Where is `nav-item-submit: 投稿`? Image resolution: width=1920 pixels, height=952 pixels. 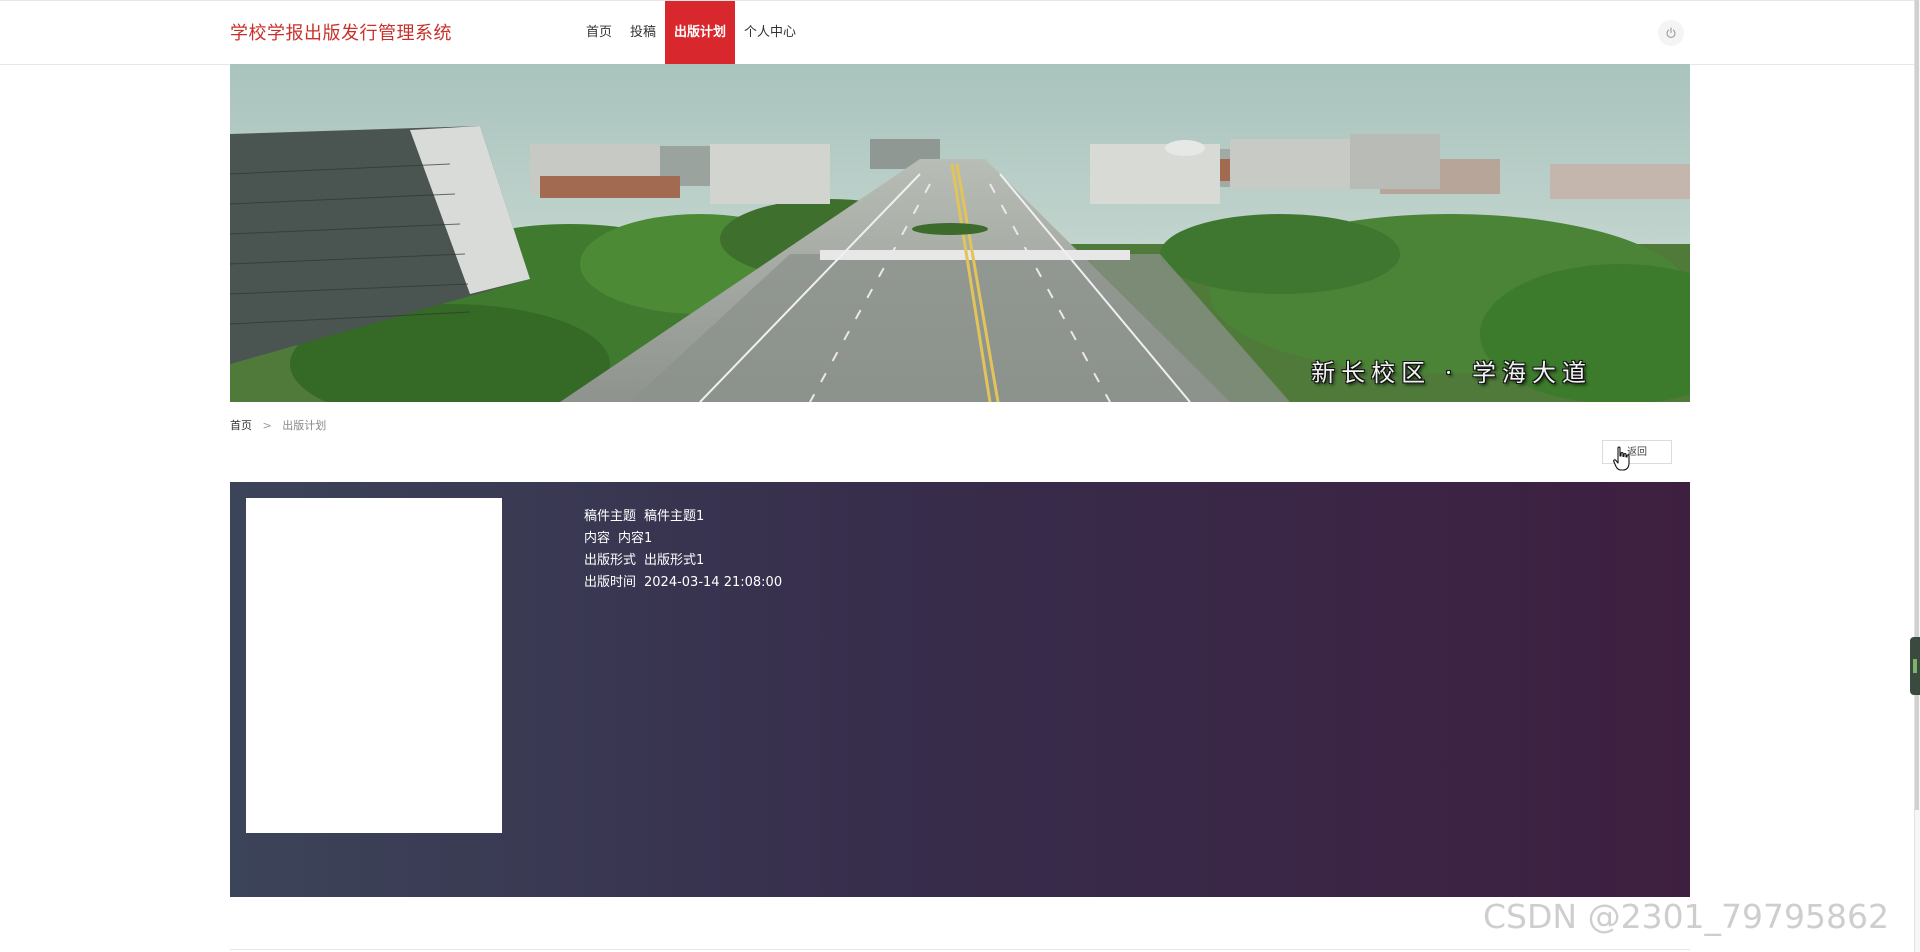 nav-item-submit: 投稿 is located at coordinates (643, 32).